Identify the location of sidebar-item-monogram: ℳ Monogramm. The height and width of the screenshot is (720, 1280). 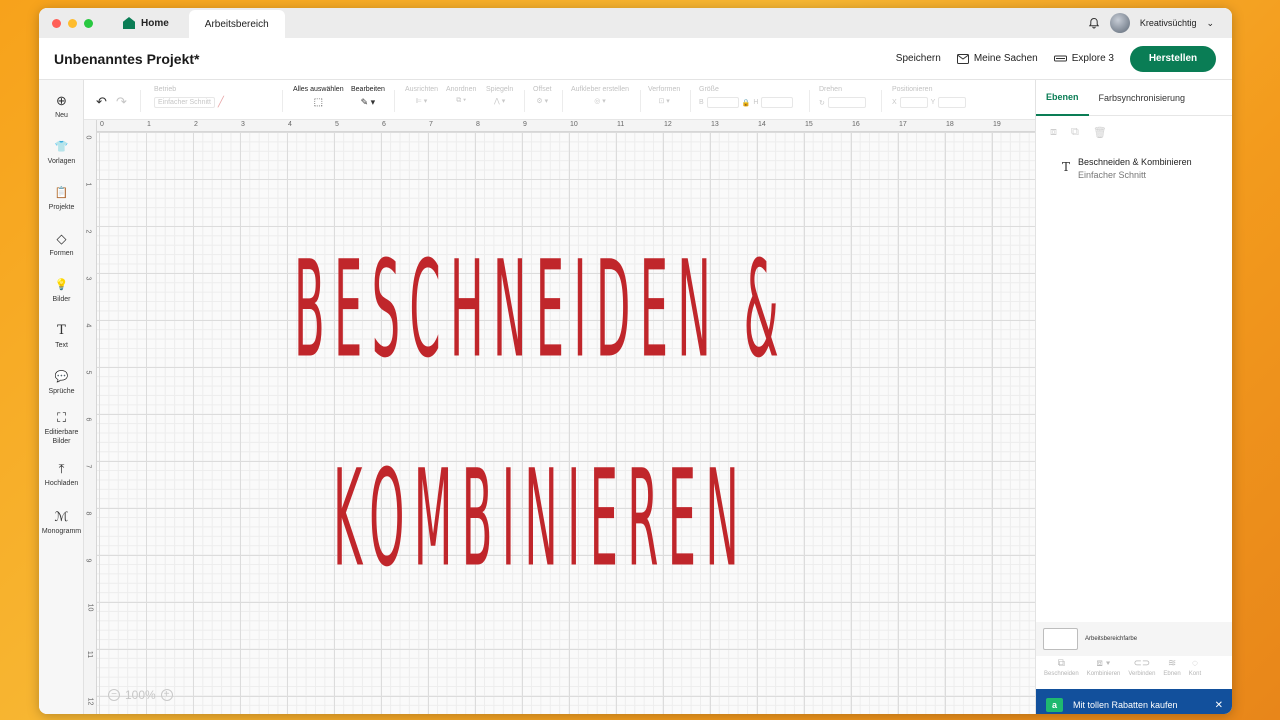
(61, 523).